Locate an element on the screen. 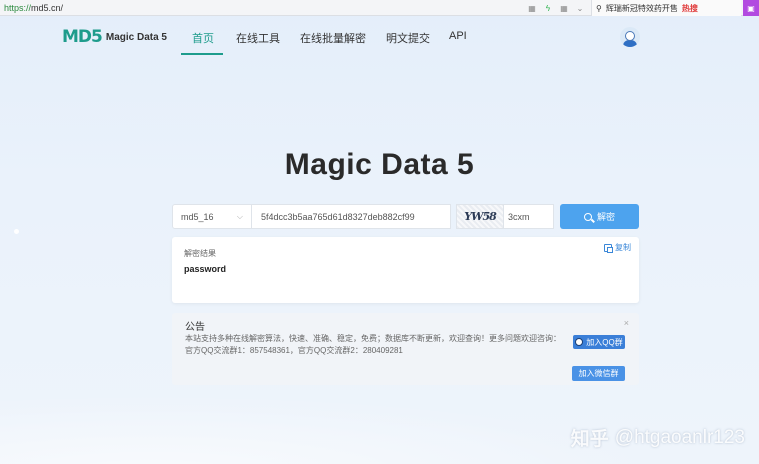 The height and width of the screenshot is (464, 759). browser-search-box: ⚲ 辉瑞新冠特效药开售 热搜 is located at coordinates (666, 8).